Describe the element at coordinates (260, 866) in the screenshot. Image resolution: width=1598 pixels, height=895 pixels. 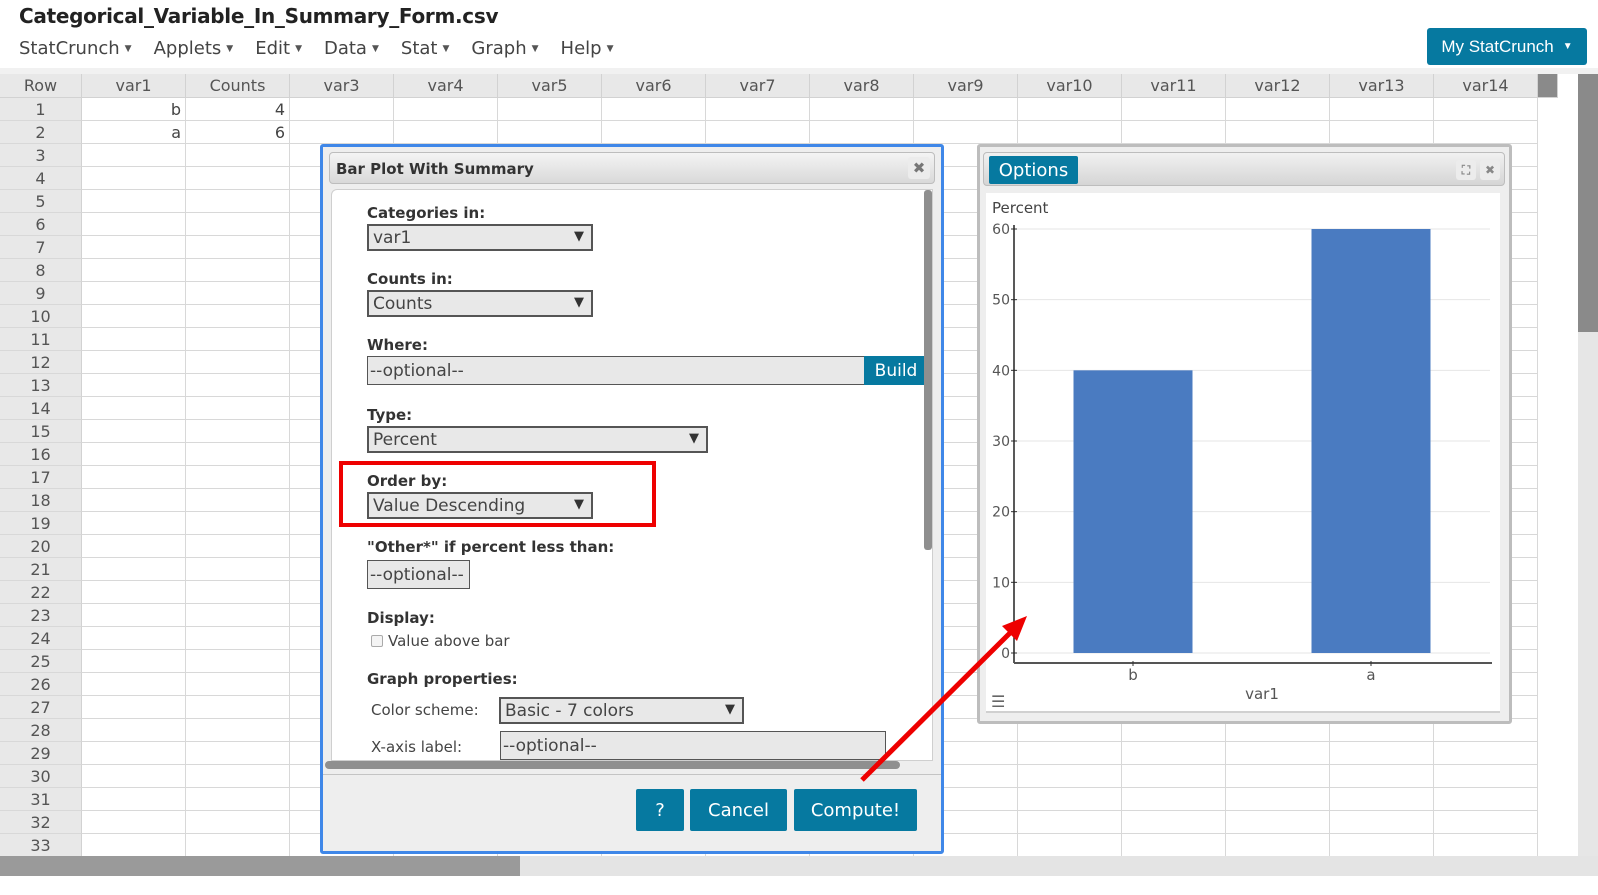
I see `sheet-horizontal-scroll-thumb` at that location.